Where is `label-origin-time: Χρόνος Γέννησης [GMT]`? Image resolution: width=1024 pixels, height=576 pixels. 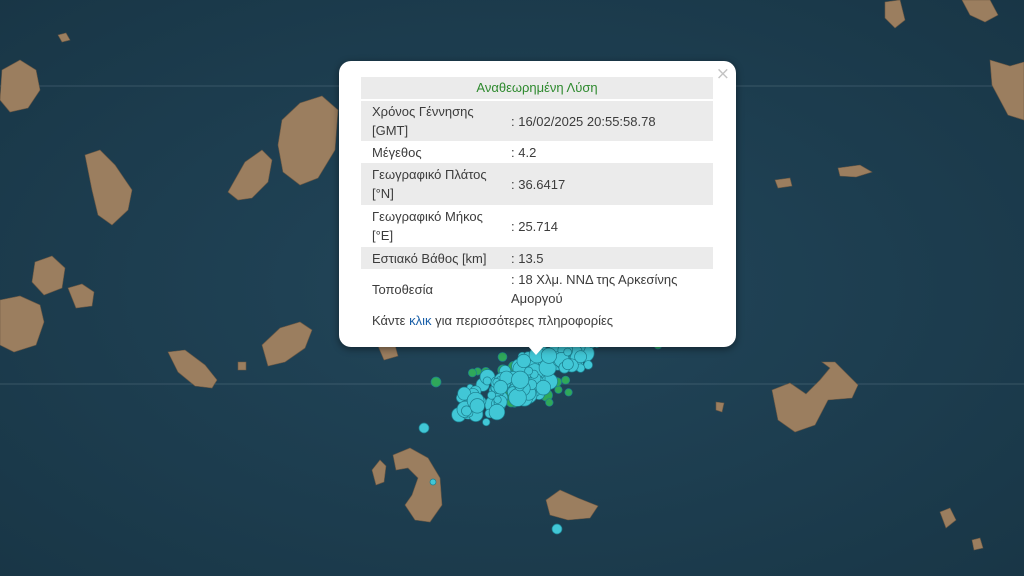
label-origin-time: Χρόνος Γέννησης [GMT] is located at coordinates (434, 121).